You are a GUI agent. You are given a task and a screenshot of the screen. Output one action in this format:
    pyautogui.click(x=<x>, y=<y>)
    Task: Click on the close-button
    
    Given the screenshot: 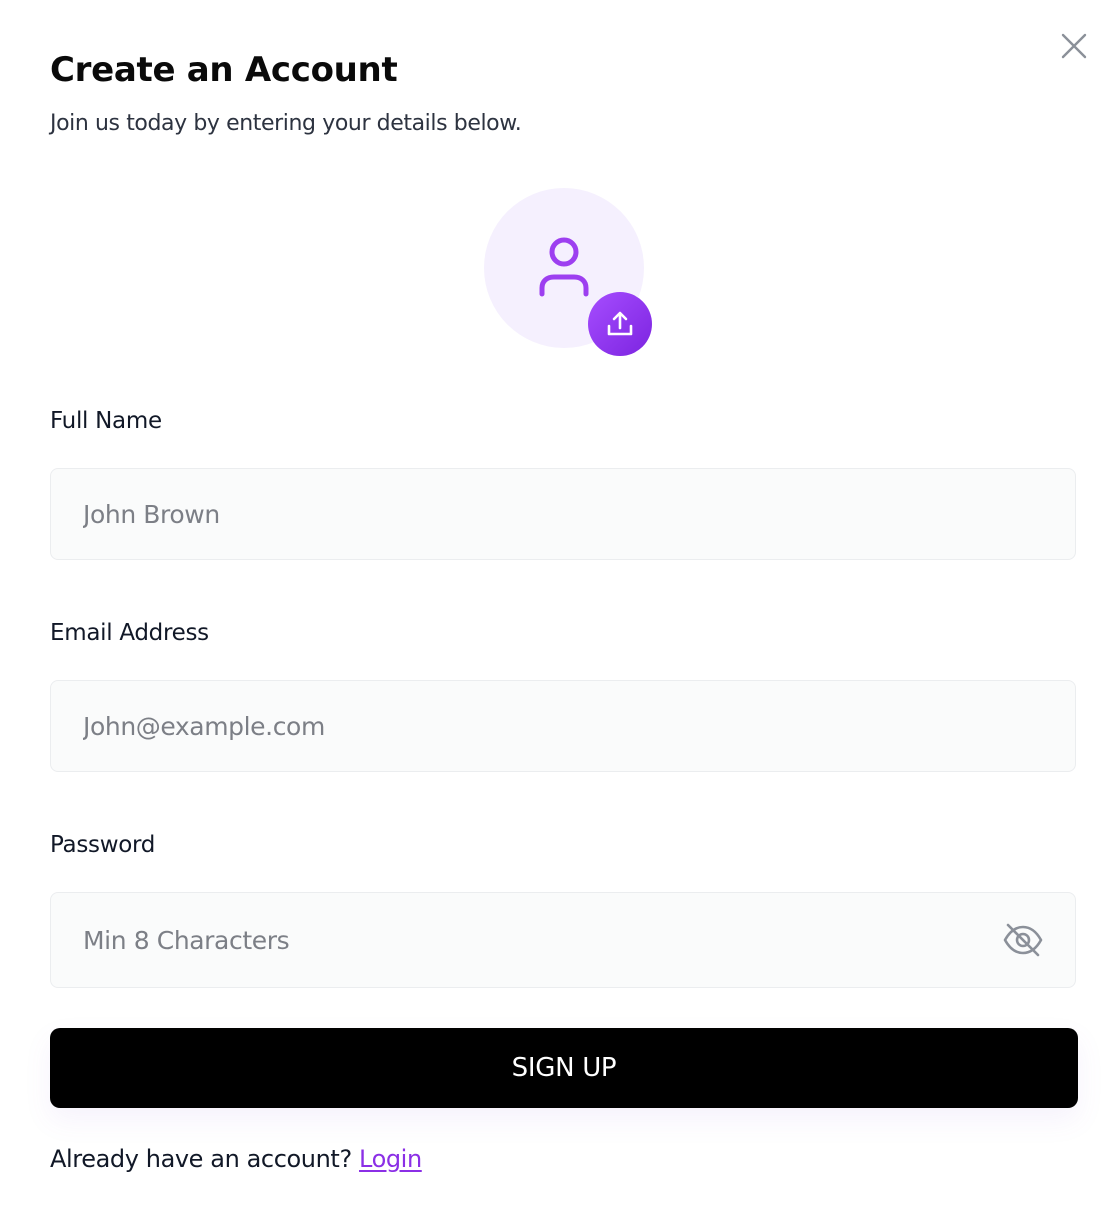 What is the action you would take?
    pyautogui.click(x=1074, y=46)
    